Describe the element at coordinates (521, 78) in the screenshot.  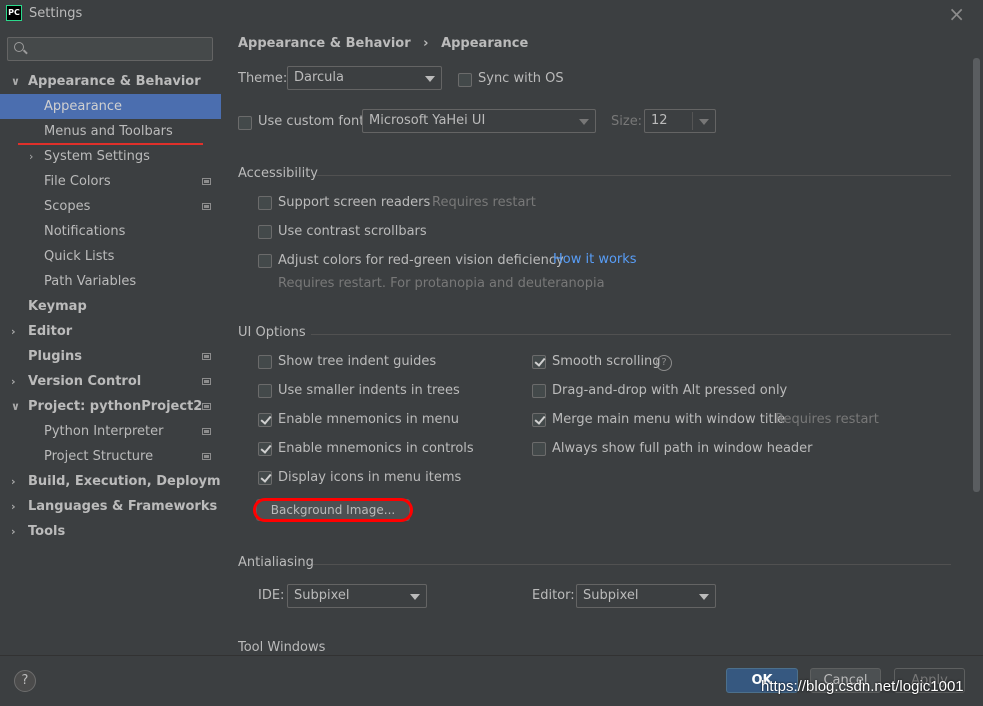
I see `sync-os-label: Sync with OS` at that location.